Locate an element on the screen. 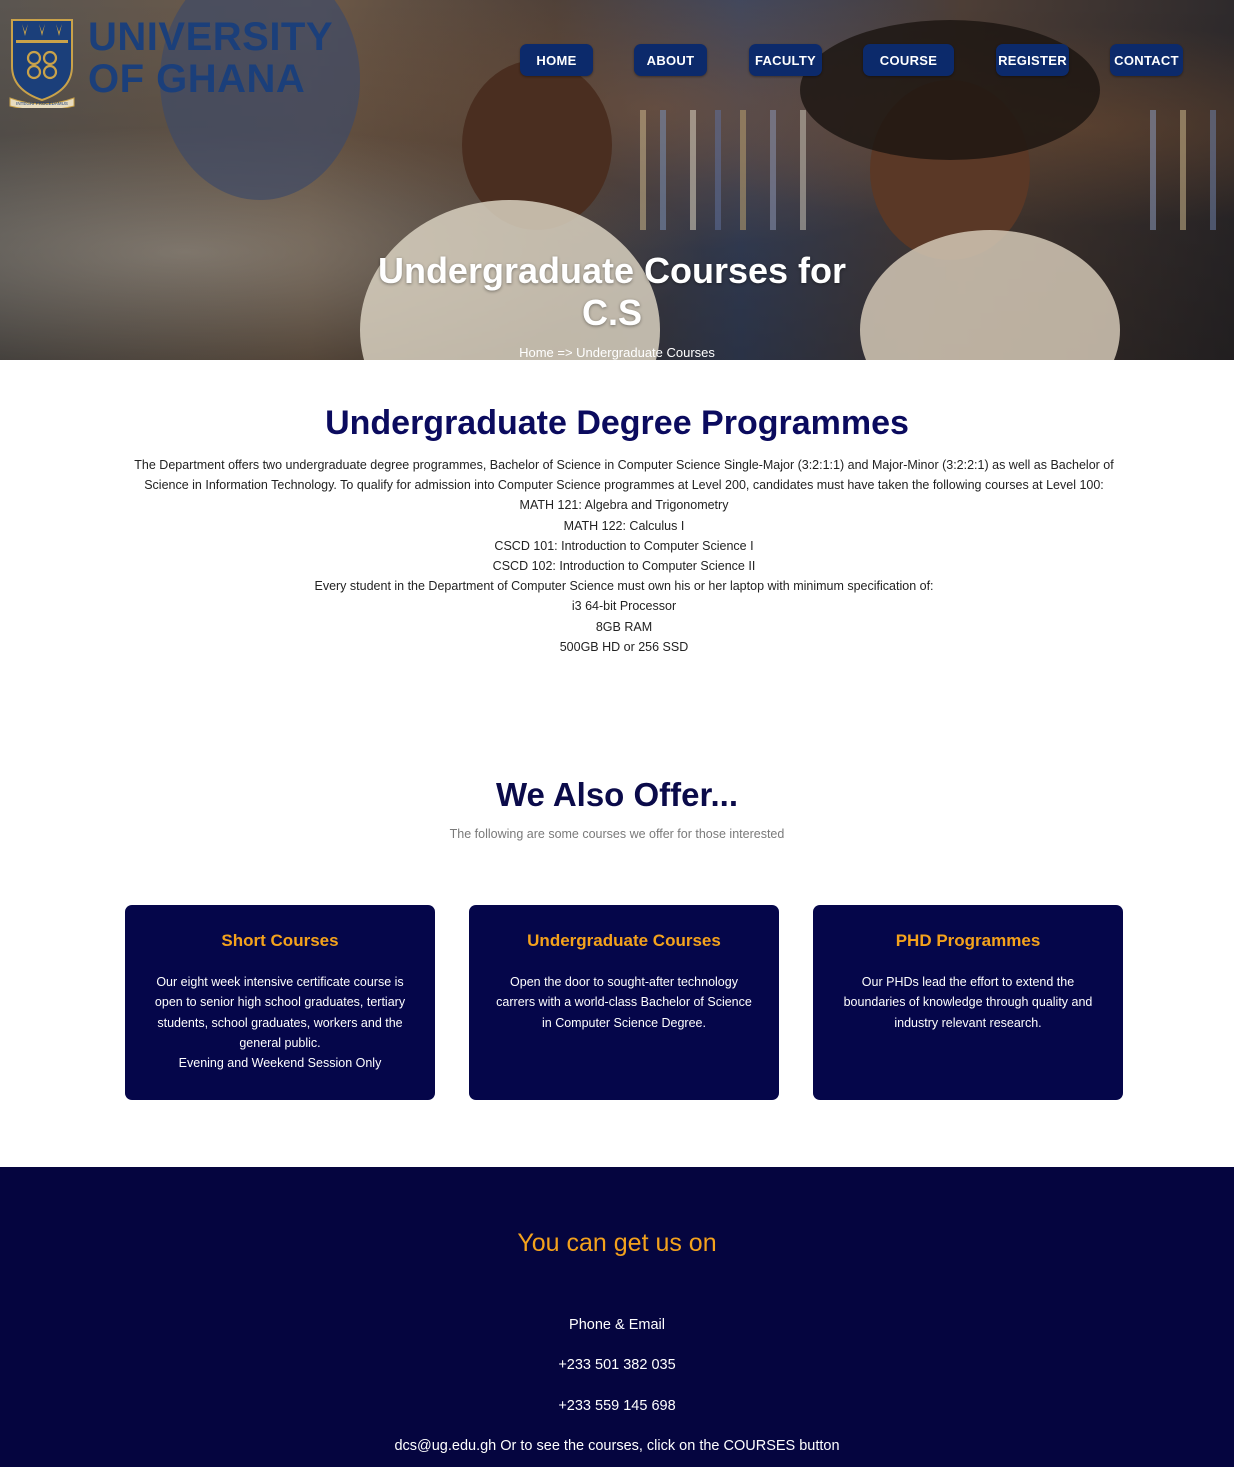 The height and width of the screenshot is (1467, 1234). hero-title: Undergraduate Courses for C.S is located at coordinates (612, 292).